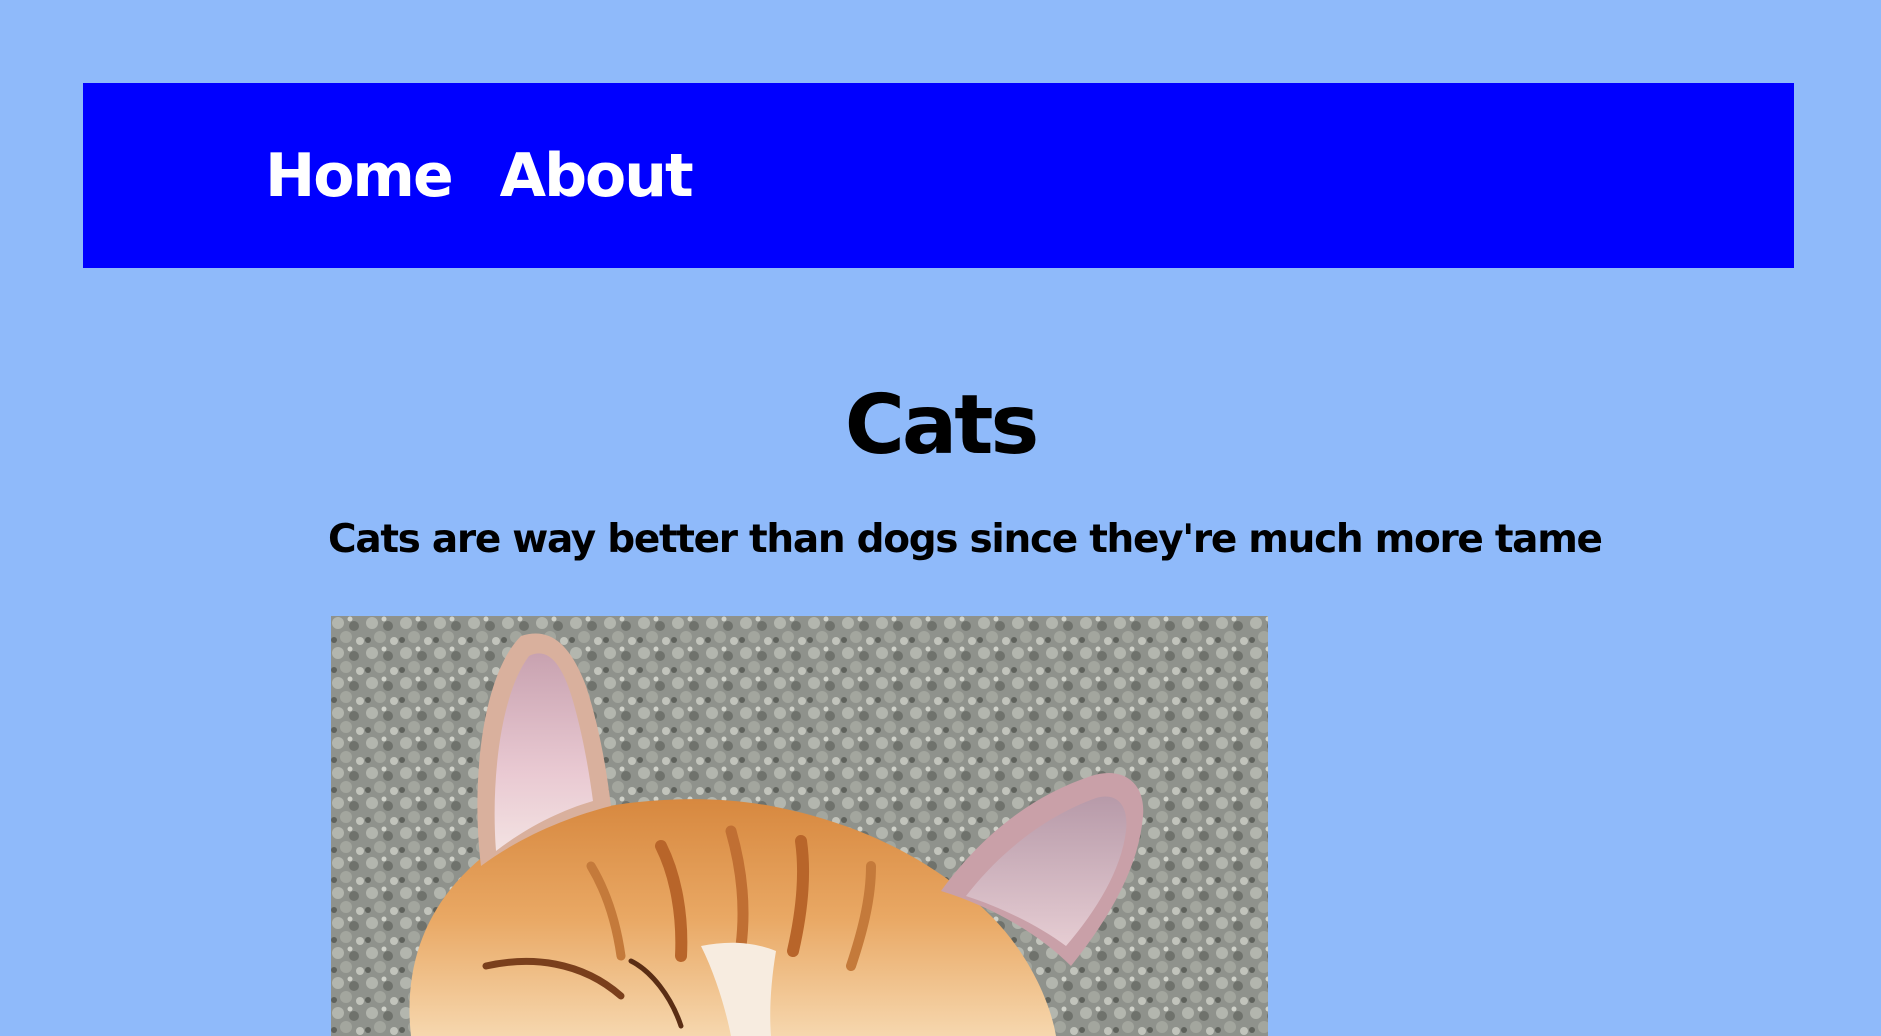 This screenshot has width=1881, height=1036. What do you see at coordinates (597, 176) in the screenshot?
I see `nav-link-about: About` at bounding box center [597, 176].